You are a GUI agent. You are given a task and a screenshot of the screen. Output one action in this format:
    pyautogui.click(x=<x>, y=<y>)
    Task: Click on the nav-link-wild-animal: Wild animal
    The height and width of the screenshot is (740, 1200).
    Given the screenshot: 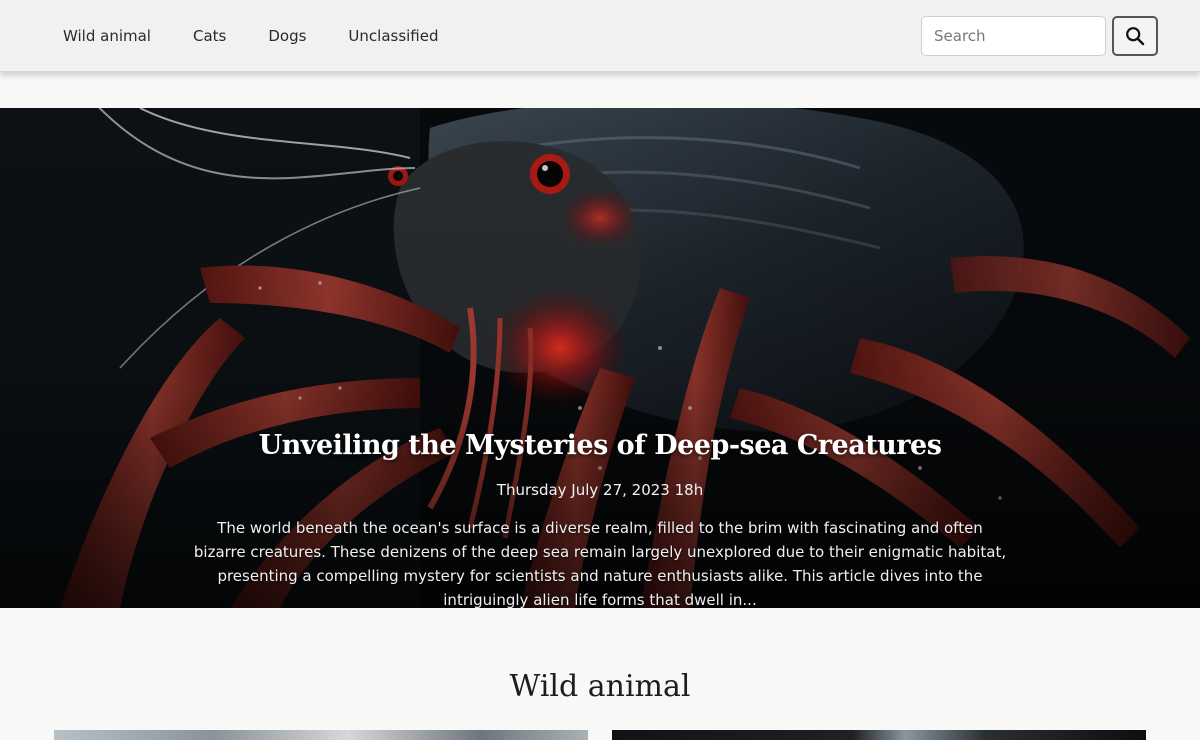 What is the action you would take?
    pyautogui.click(x=107, y=36)
    